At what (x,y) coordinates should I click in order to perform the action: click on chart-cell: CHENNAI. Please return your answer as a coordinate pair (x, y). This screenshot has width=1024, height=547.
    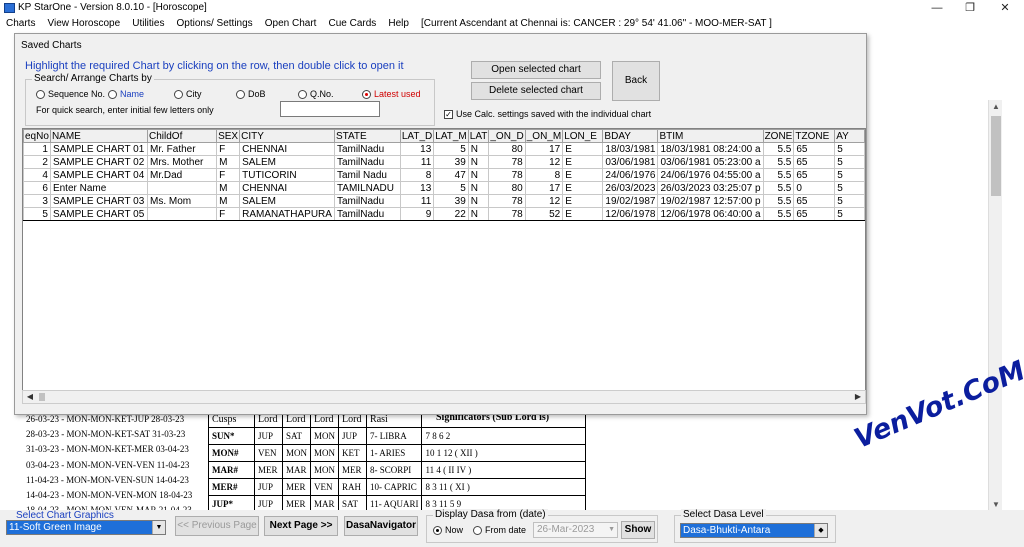
    Looking at the image, I should click on (287, 149).